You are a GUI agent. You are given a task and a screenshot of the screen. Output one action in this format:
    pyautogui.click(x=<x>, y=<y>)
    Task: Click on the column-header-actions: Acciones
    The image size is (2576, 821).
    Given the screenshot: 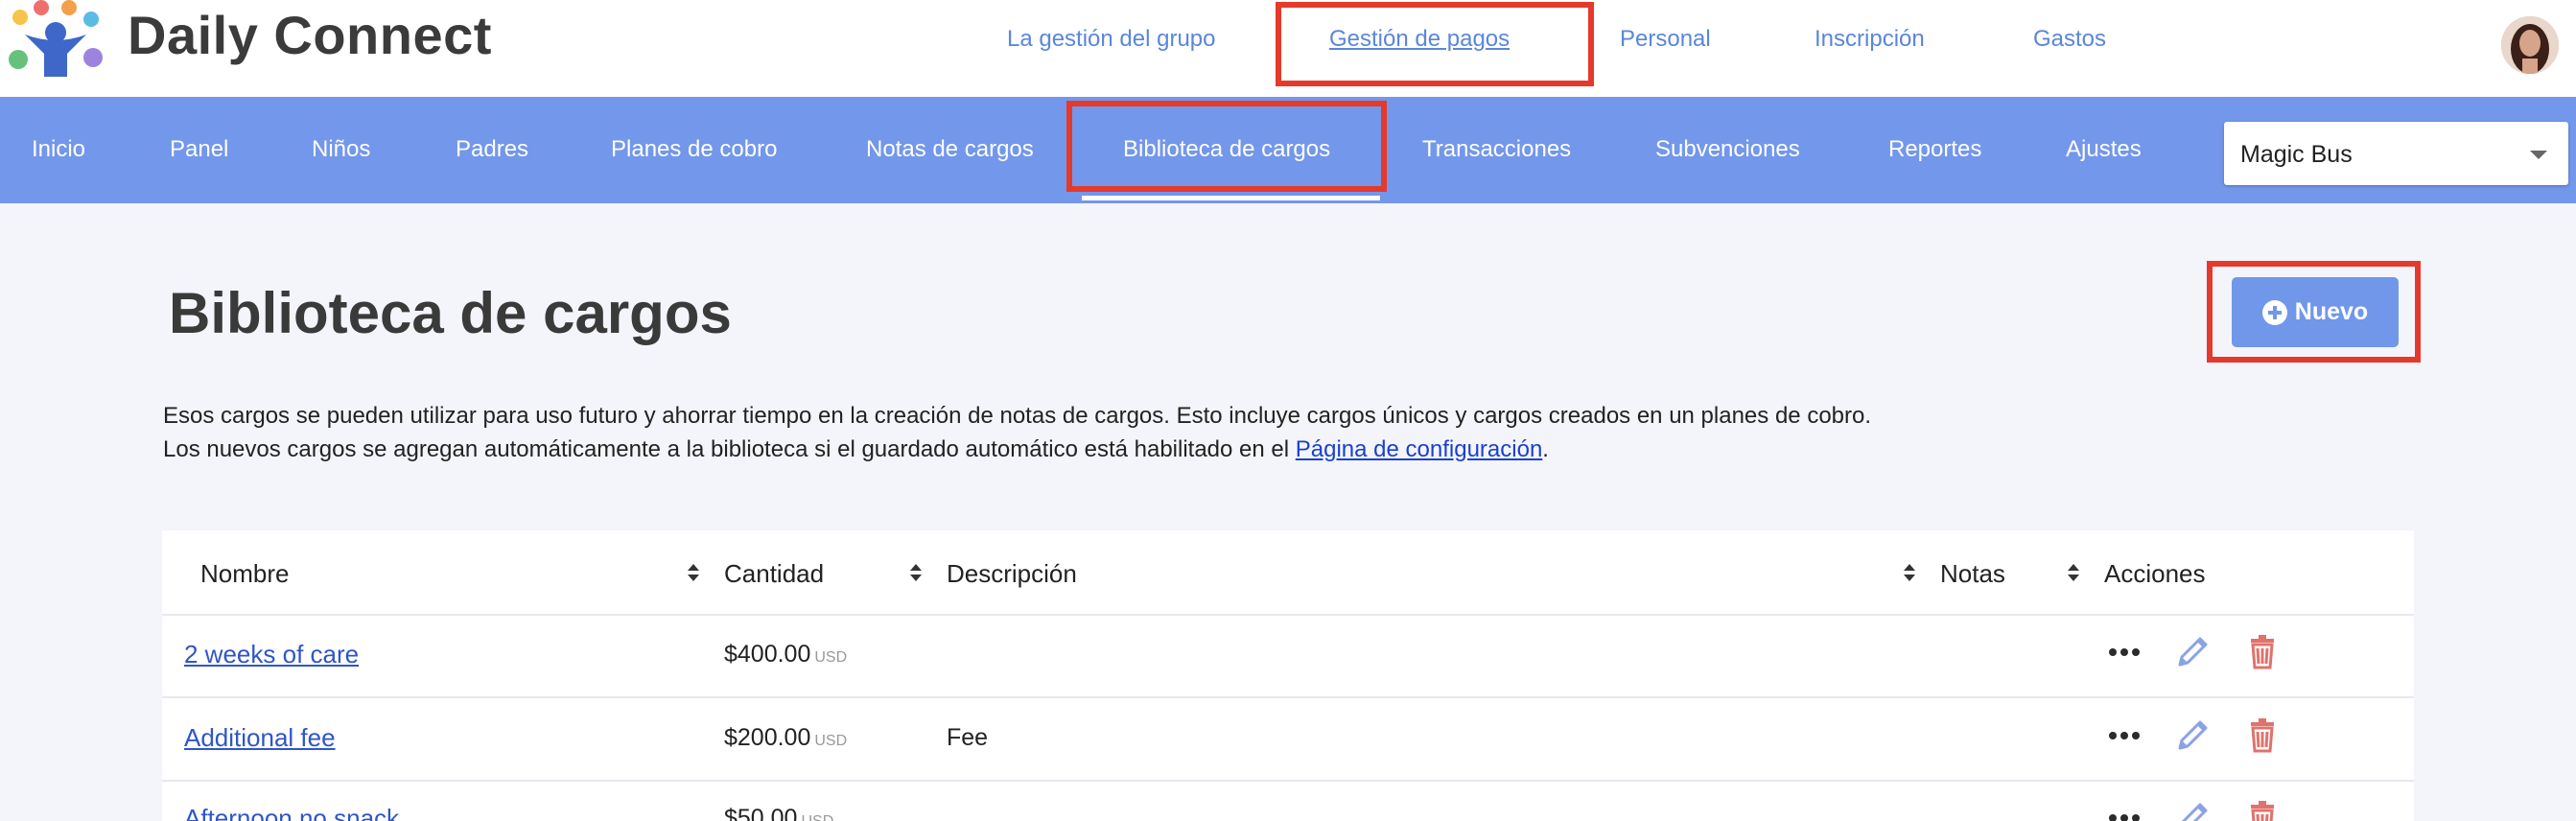 What is the action you would take?
    pyautogui.click(x=2155, y=573)
    